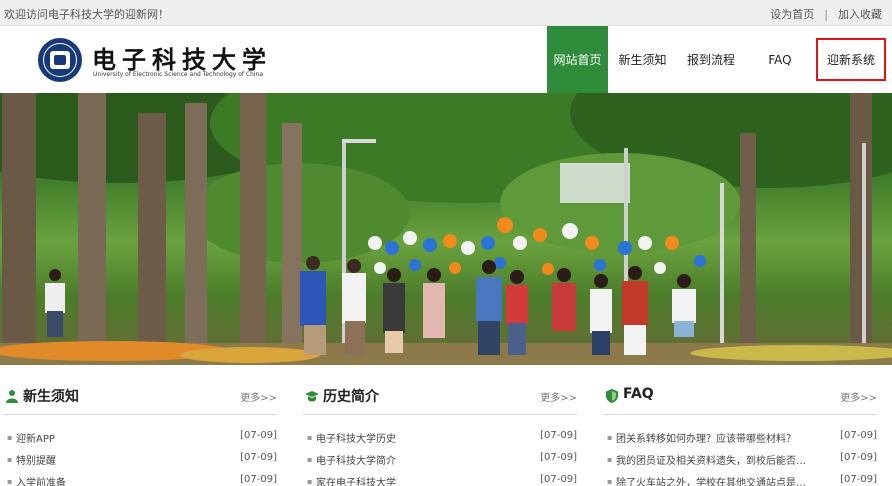 Image resolution: width=892 pixels, height=486 pixels. I want to click on nav-item-label: 迎新系统, so click(850, 59).